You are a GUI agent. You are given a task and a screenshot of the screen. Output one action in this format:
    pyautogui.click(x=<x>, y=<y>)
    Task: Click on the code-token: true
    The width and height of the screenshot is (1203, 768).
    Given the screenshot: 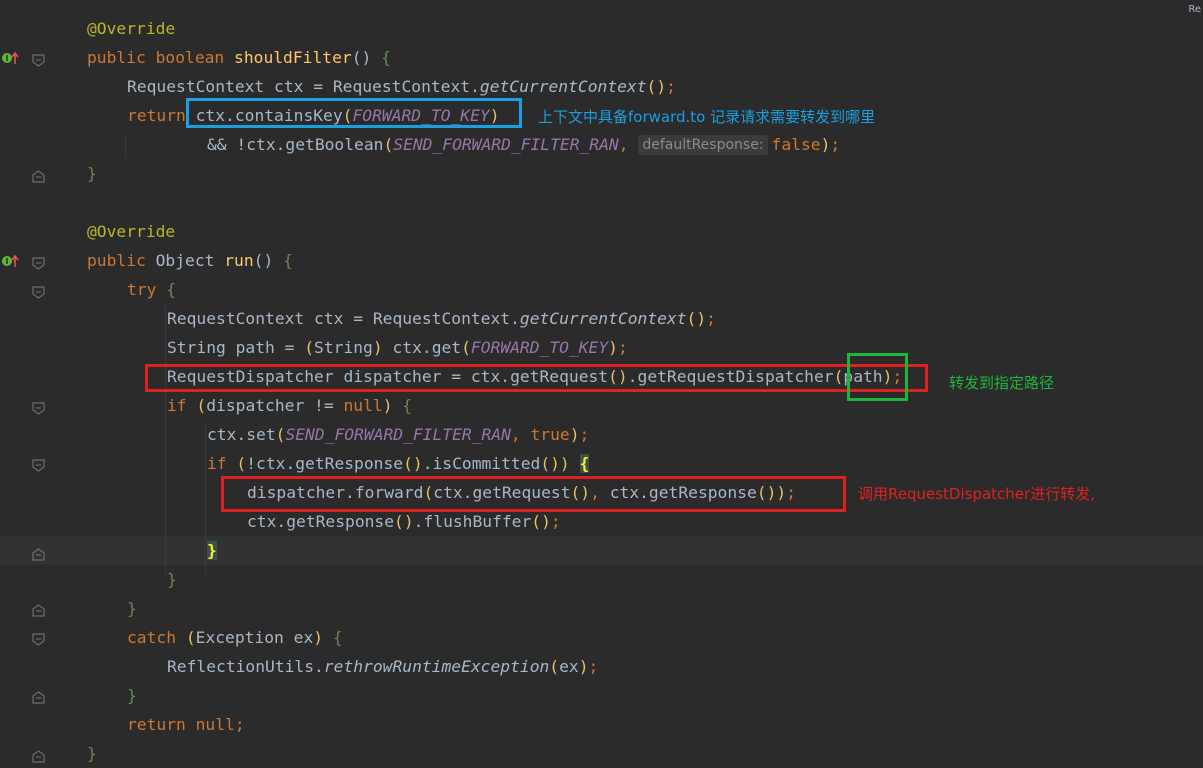 What is the action you would take?
    pyautogui.click(x=550, y=434)
    